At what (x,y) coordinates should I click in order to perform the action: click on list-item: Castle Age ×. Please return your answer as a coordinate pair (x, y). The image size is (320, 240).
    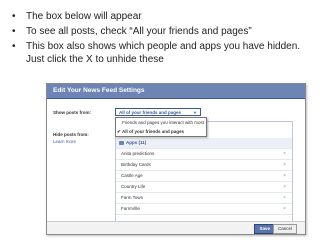
    Looking at the image, I should click on (204, 176).